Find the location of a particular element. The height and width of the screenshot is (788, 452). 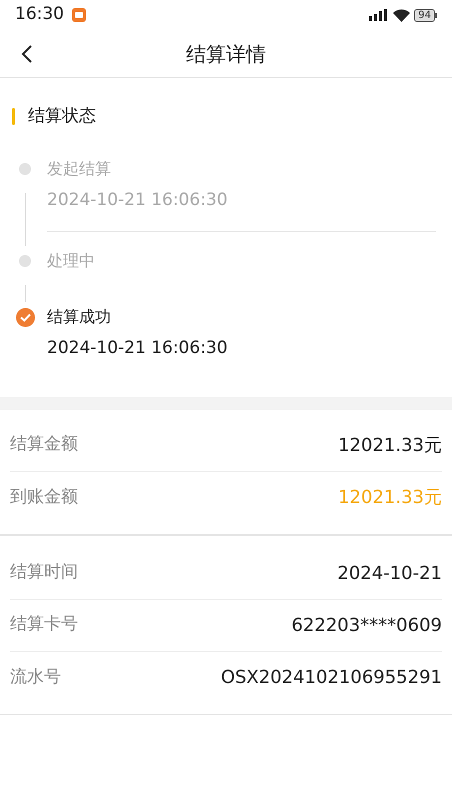

row-label: 结算卡号 is located at coordinates (44, 624).